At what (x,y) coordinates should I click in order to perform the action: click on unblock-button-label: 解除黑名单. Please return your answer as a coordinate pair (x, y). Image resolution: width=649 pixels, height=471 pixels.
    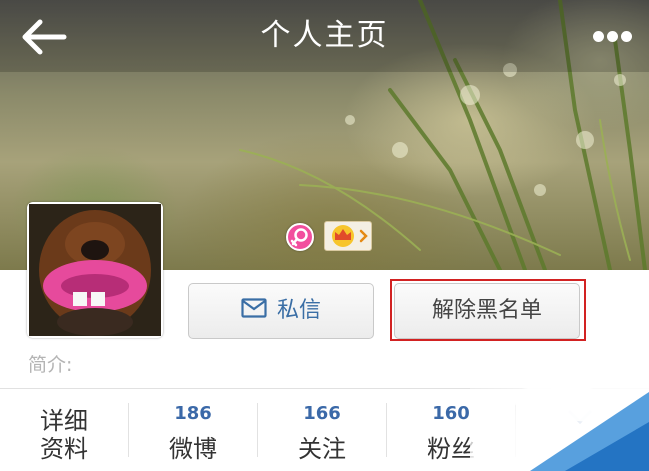
    Looking at the image, I should click on (486, 310).